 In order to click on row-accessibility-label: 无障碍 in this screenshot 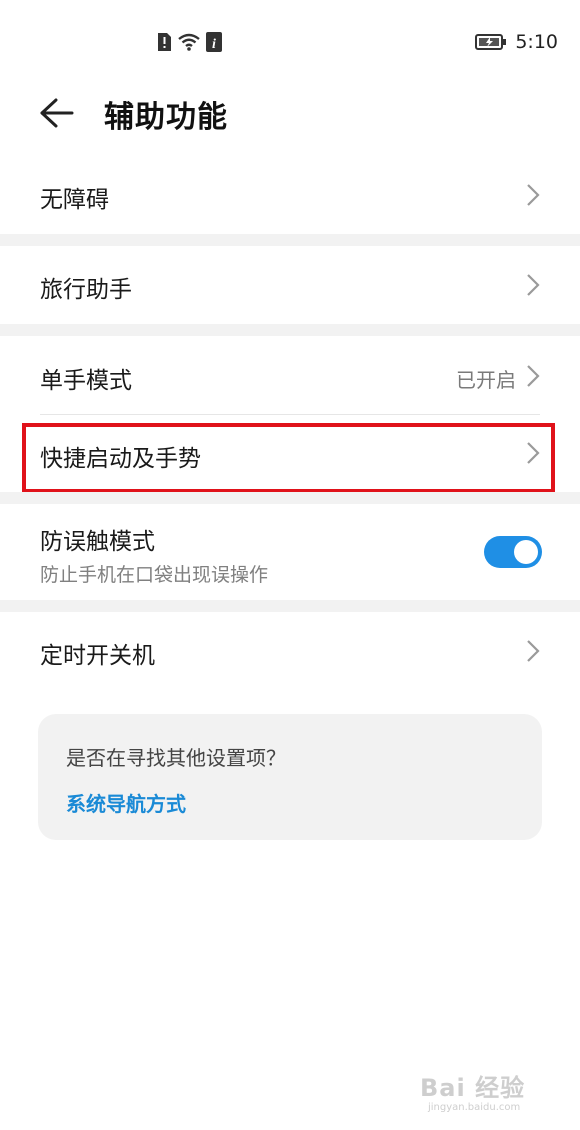, I will do `click(74, 200)`.